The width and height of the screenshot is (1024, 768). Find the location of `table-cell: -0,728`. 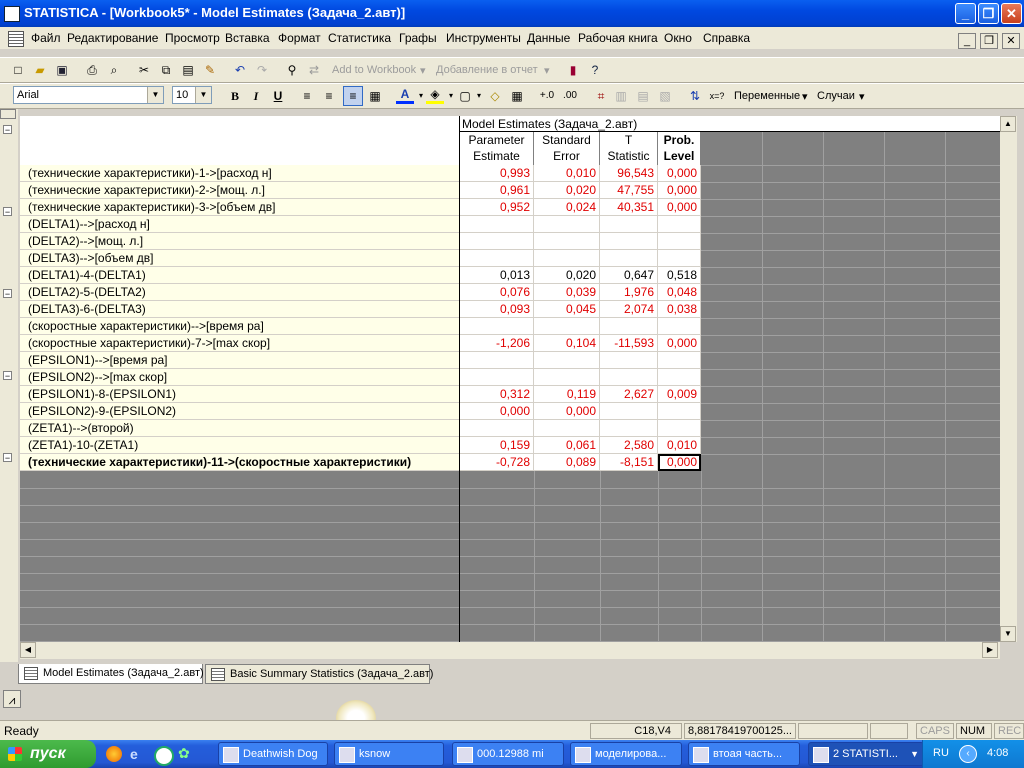

table-cell: -0,728 is located at coordinates (497, 462).